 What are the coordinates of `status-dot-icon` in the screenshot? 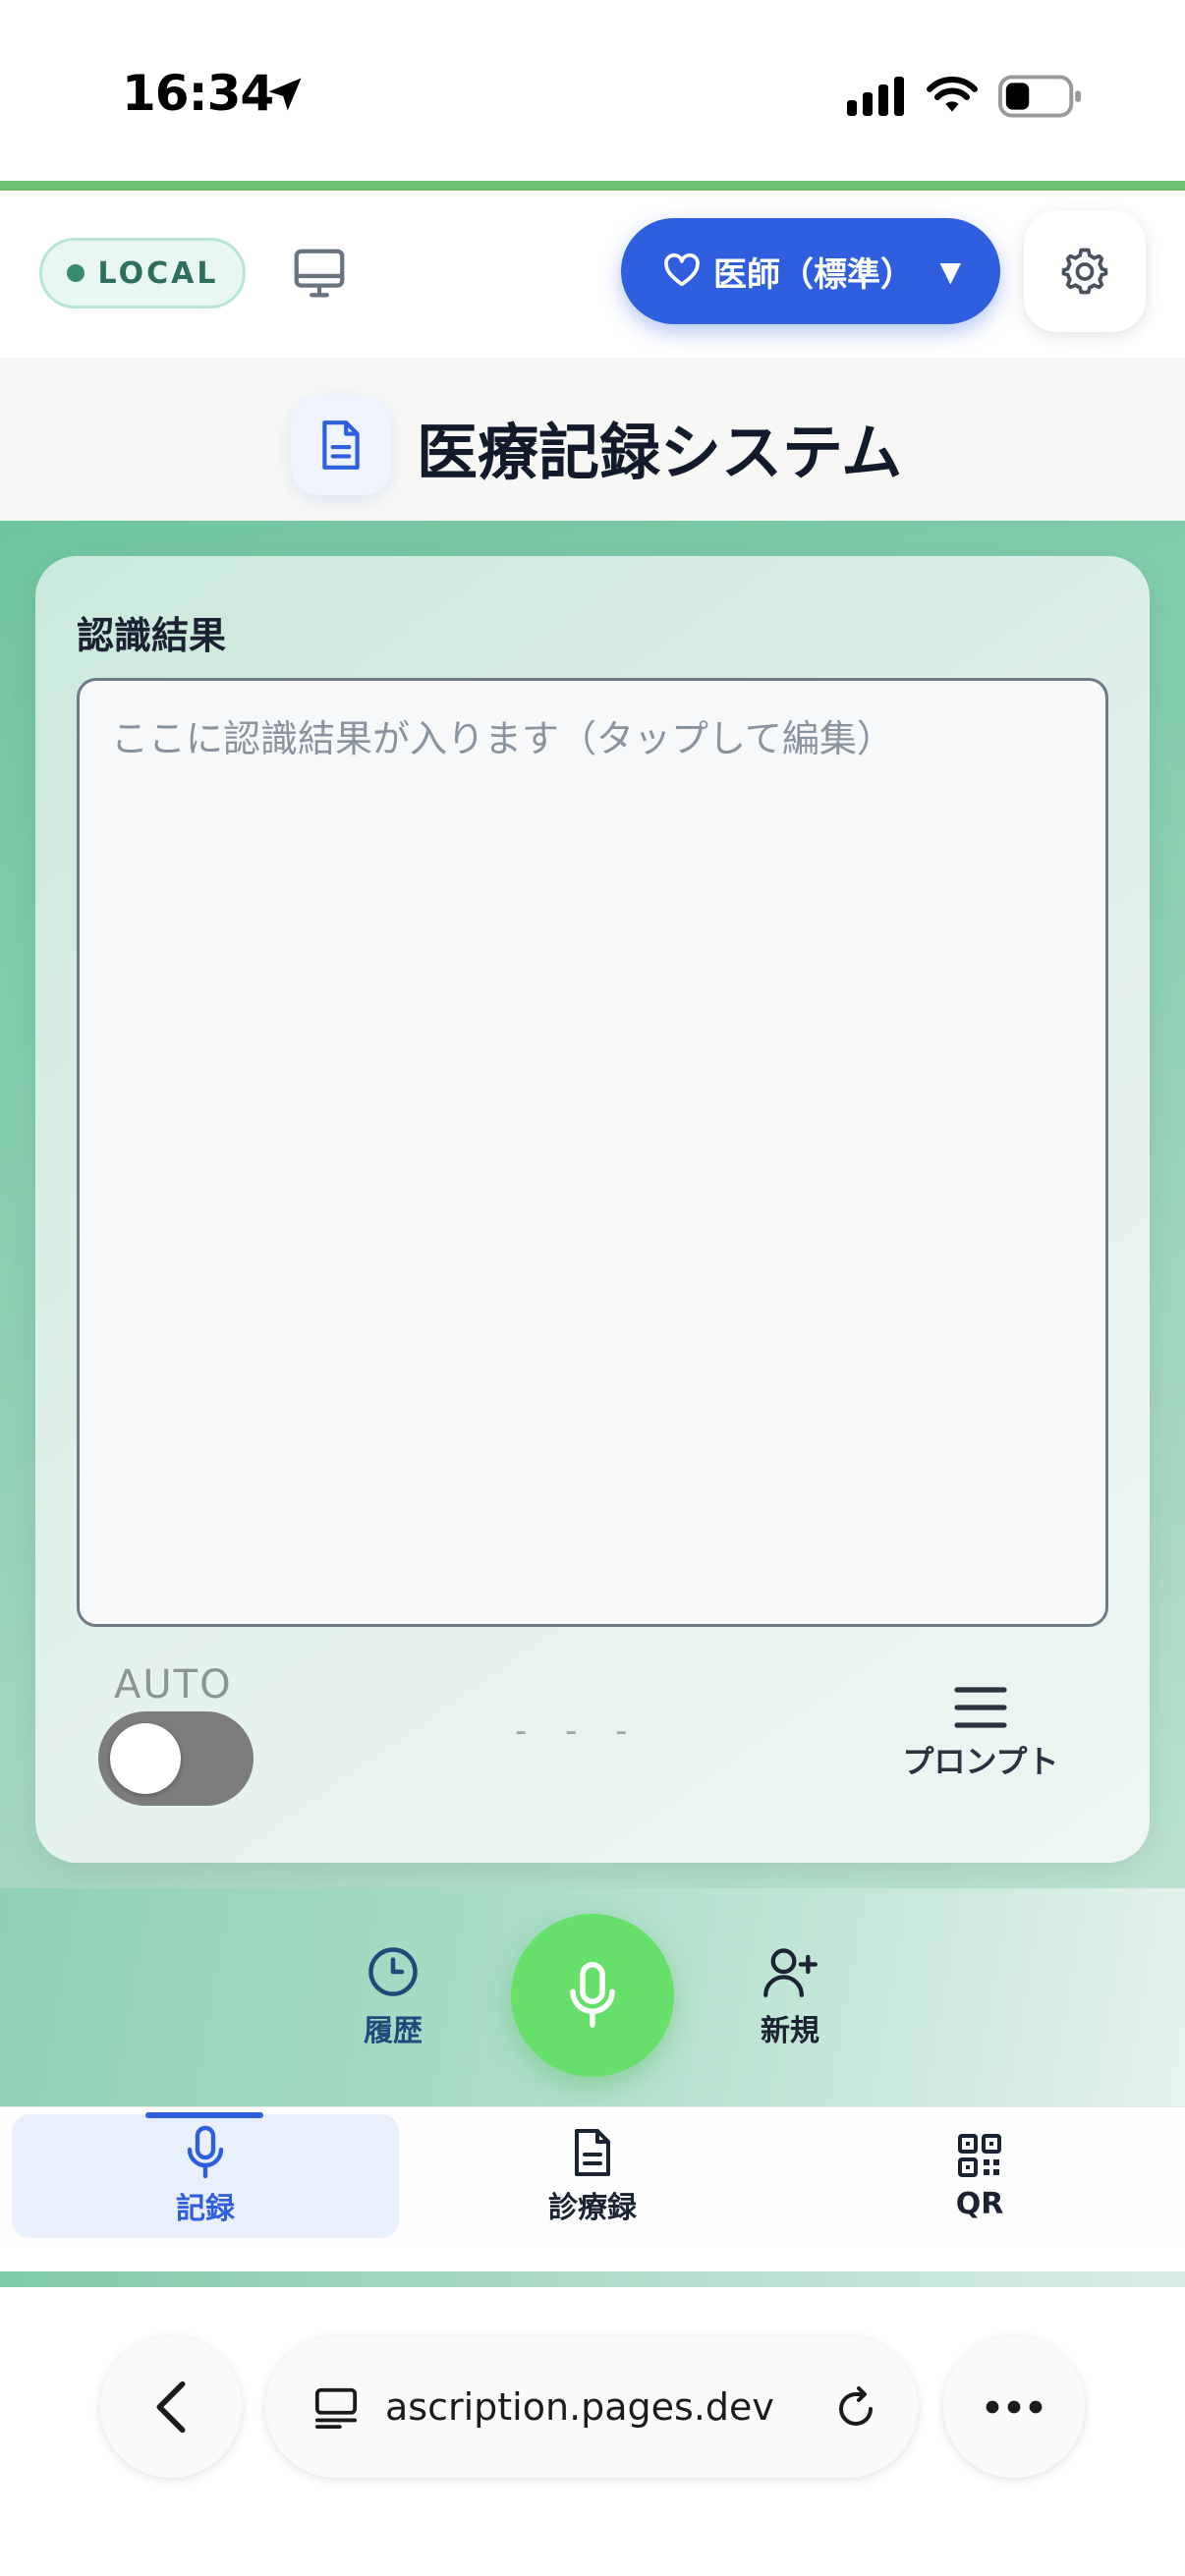 It's located at (76, 273).